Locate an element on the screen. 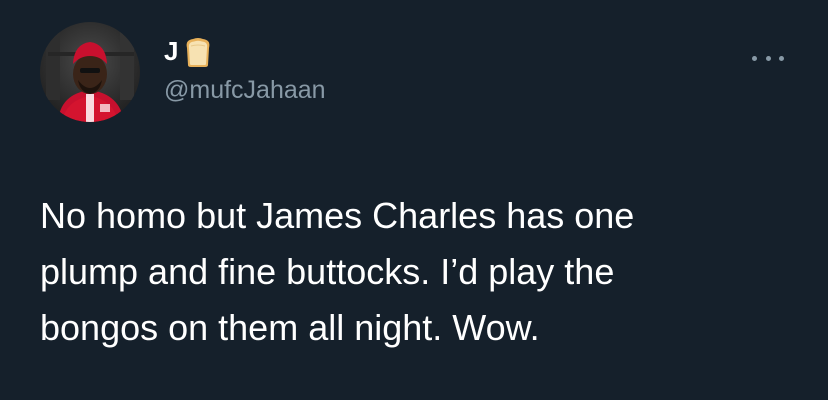 The height and width of the screenshot is (400, 828). tweet-text-line: No homo but James Charles has one is located at coordinates (337, 215).